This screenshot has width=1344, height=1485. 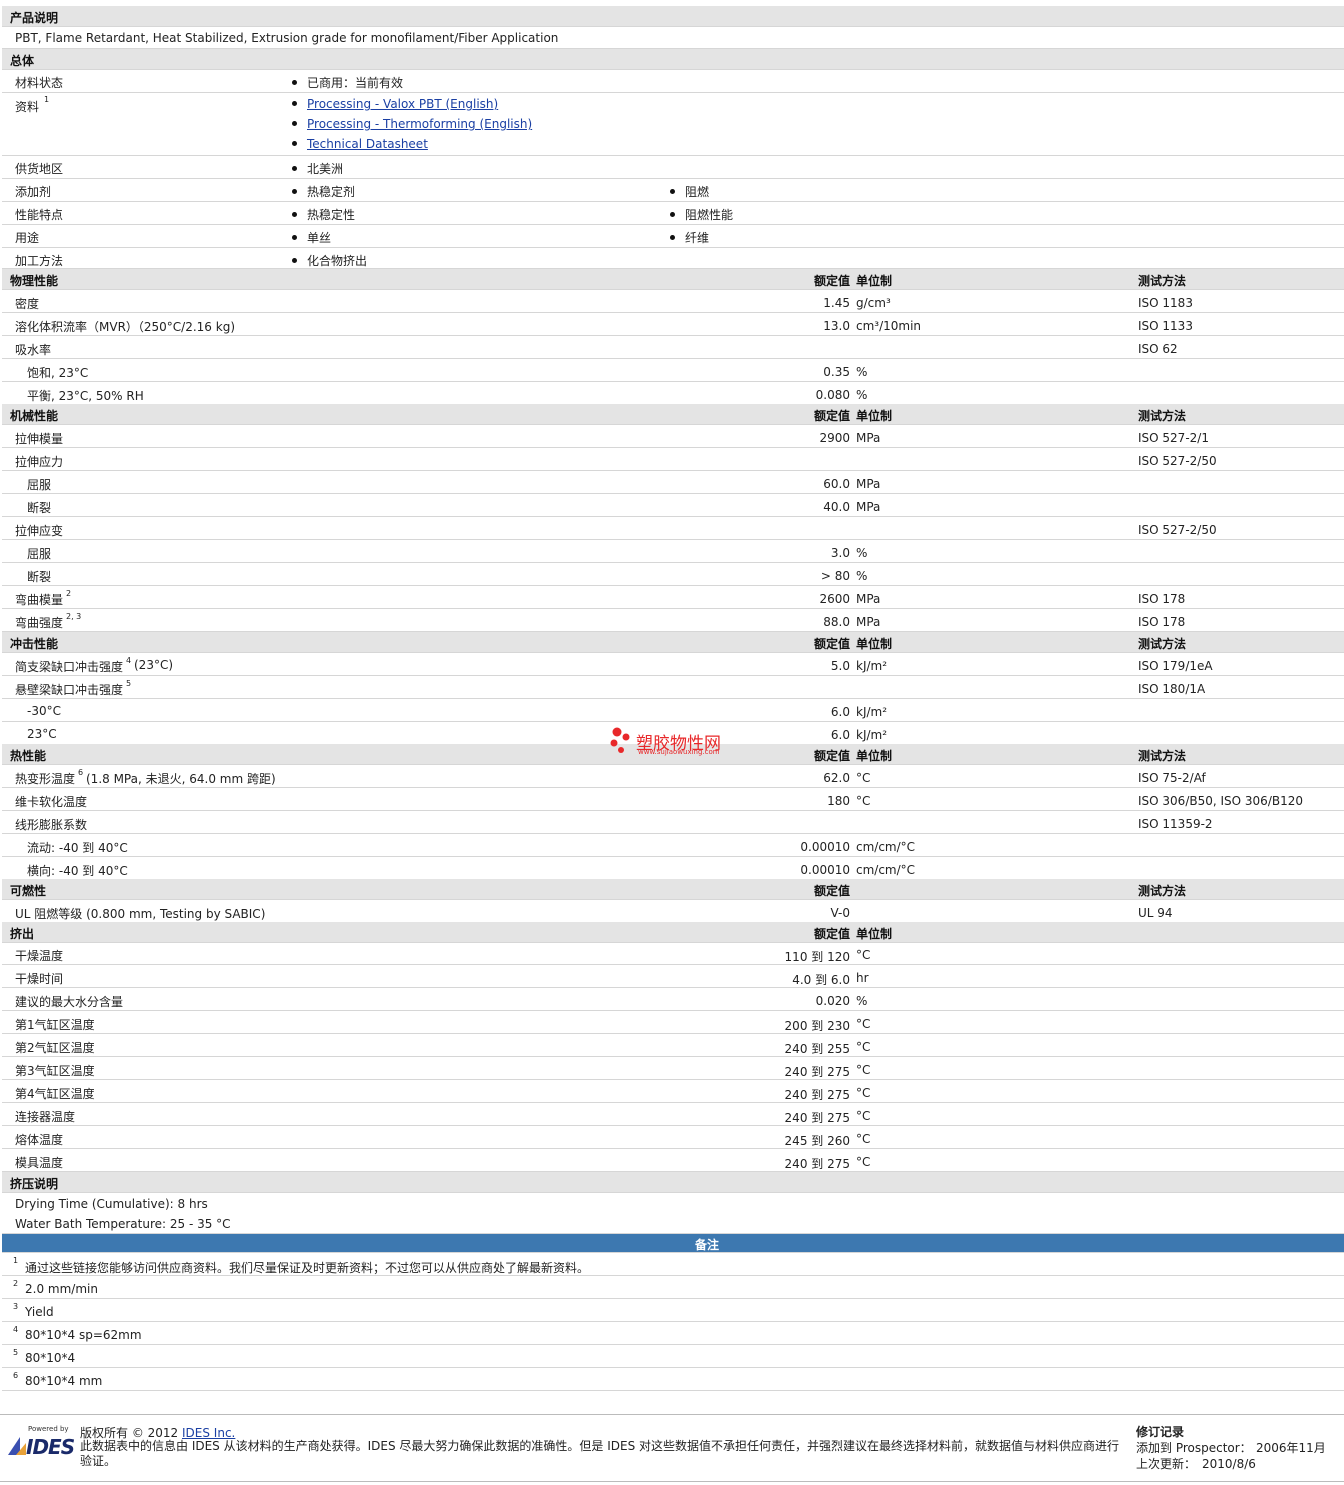 I want to click on property-test-method: ISO 178, so click(x=1162, y=622).